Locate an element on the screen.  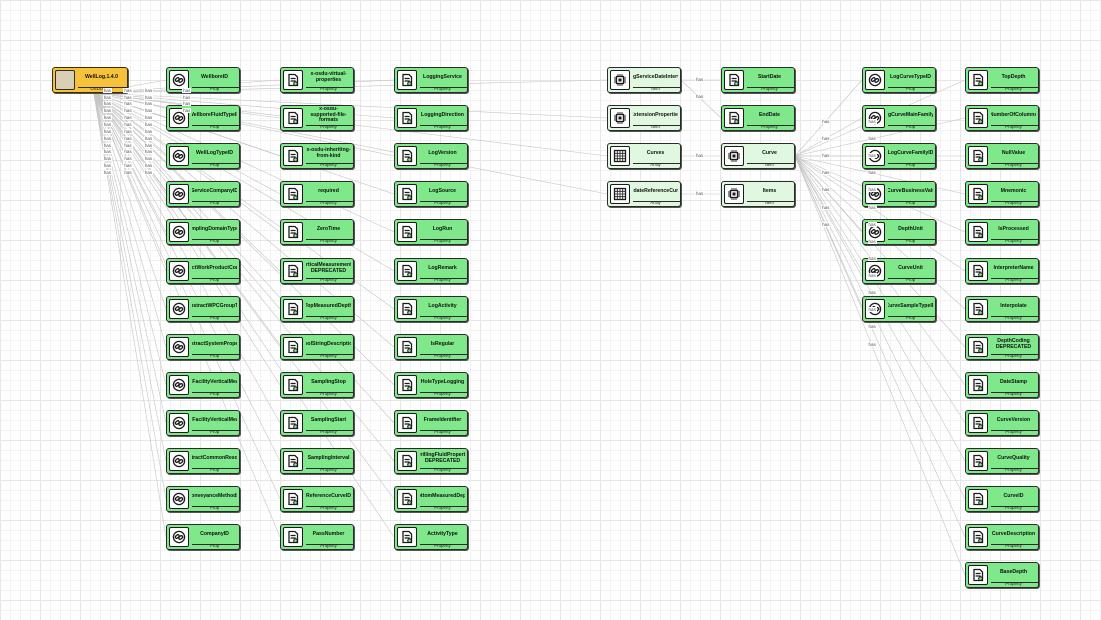
node-c4_1: ExtensionProperties Item is located at coordinates (644, 118).